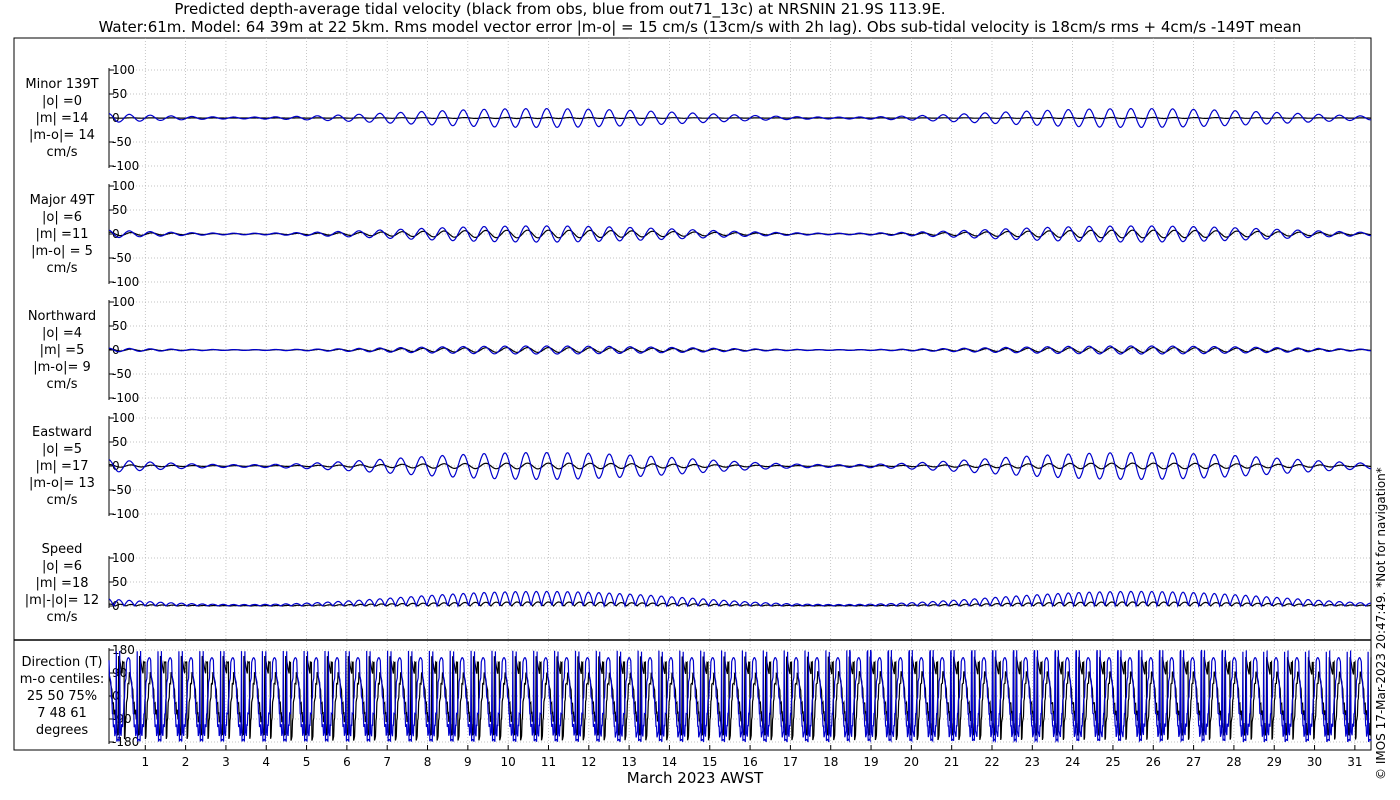 This screenshot has width=1400, height=800. I want to click on panel-label-speed: Speed |o| =6 |m| =18 |m|-|o|= 12 cm/s, so click(62, 583).